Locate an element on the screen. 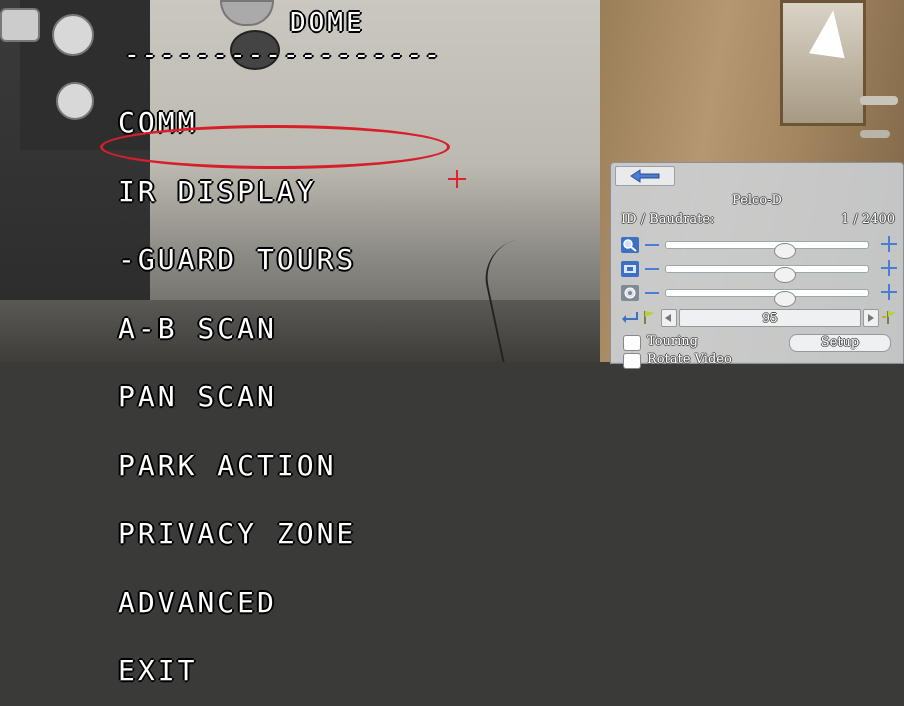 This screenshot has height=706, width=904. crosshair-icon is located at coordinates (457, 179).